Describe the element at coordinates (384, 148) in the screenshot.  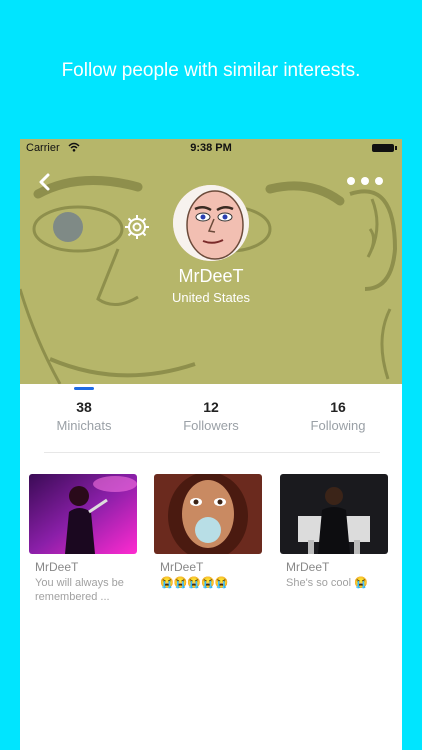
I see `battery-icon` at that location.